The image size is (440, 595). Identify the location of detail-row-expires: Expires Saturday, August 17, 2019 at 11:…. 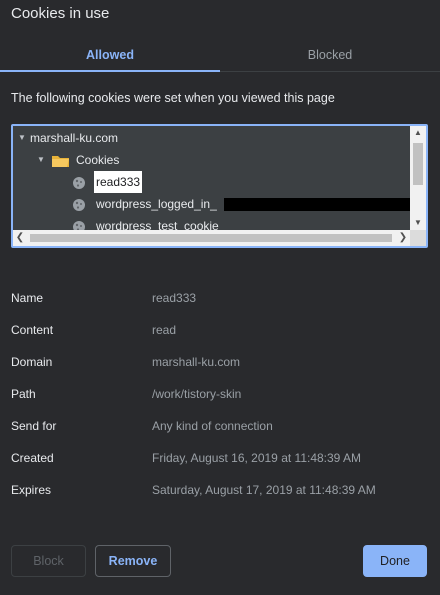
(221, 490).